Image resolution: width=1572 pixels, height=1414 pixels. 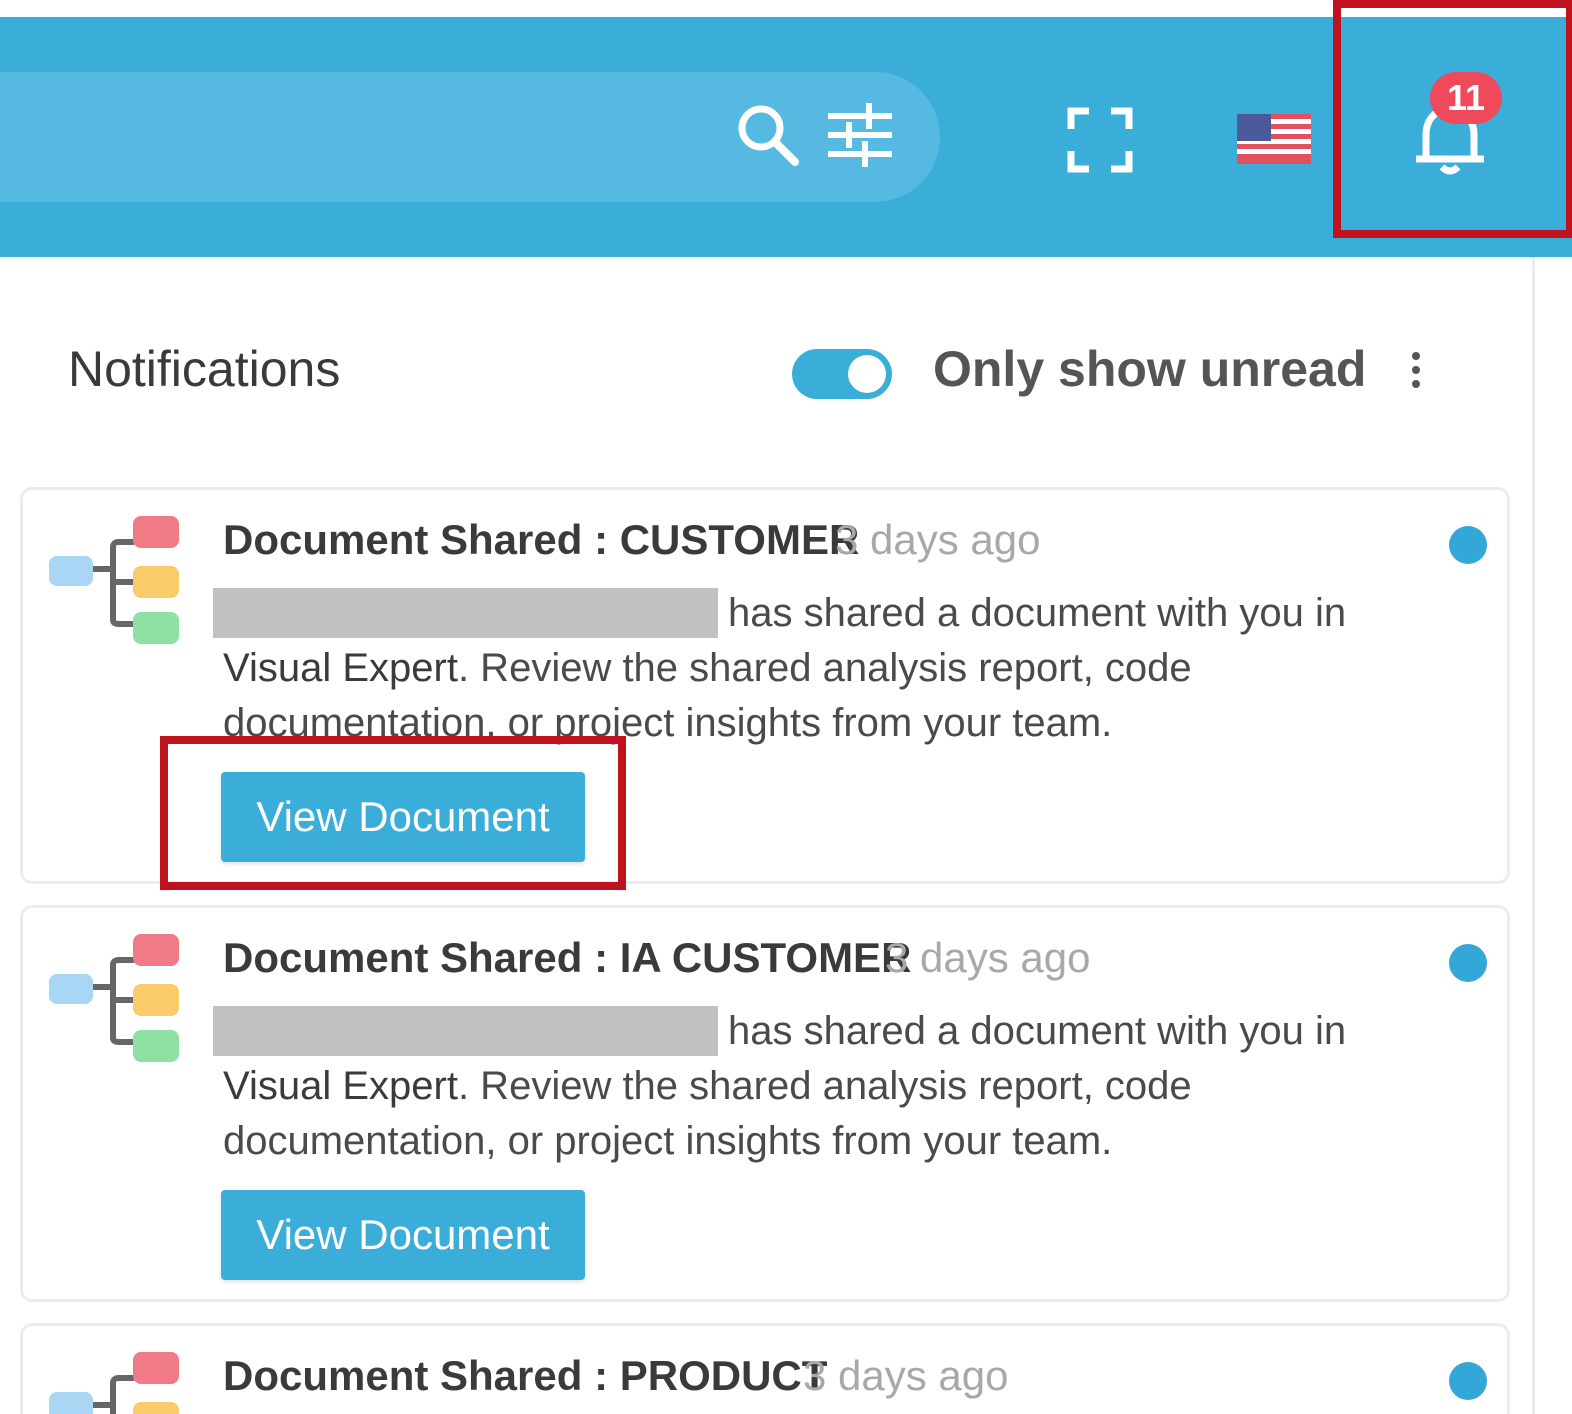 What do you see at coordinates (567, 957) in the screenshot?
I see `notification-title: Document Shared : IA CUSTOMER` at bounding box center [567, 957].